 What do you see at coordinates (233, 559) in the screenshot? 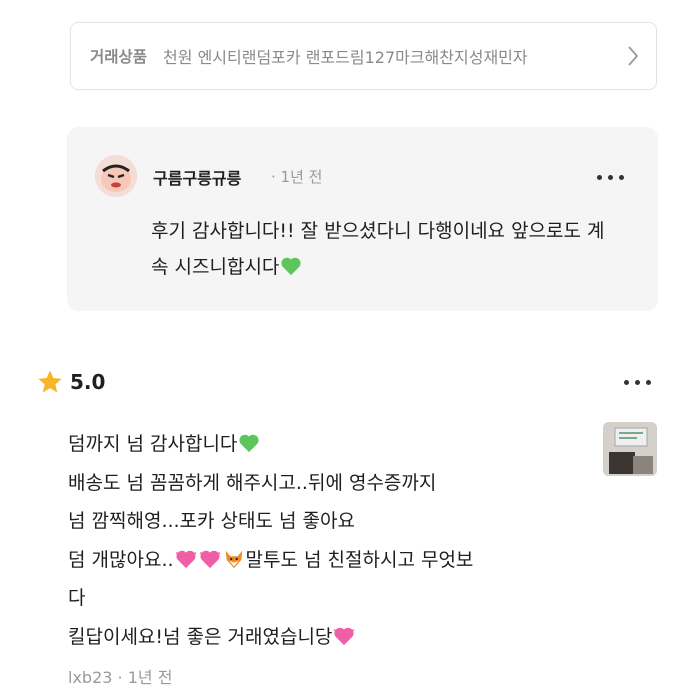
I see `fox-emoji` at bounding box center [233, 559].